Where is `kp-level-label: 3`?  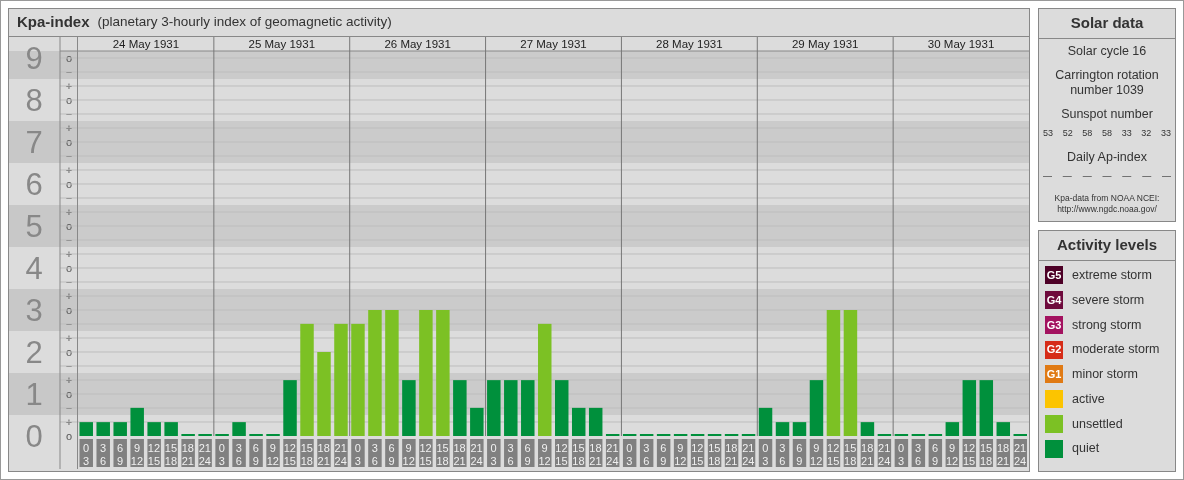 kp-level-label: 3 is located at coordinates (34, 310).